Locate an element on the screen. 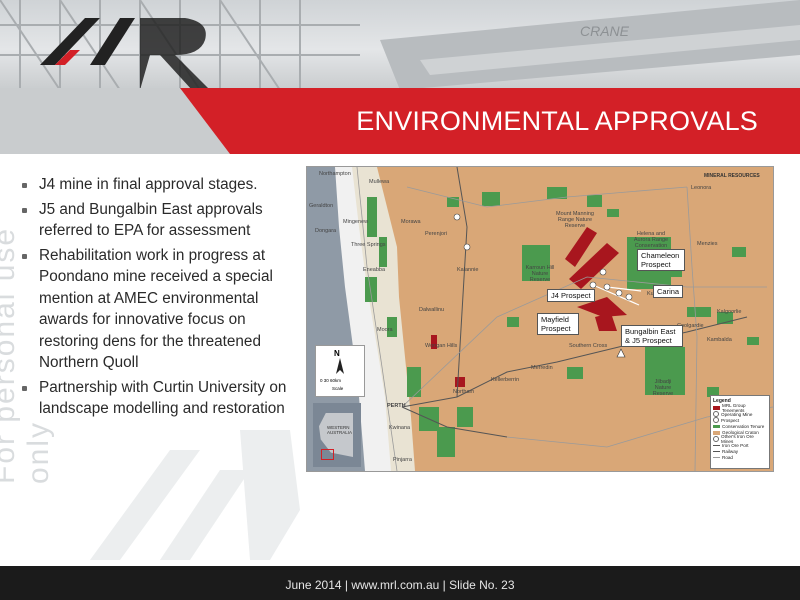 The image size is (800, 600). north-label: N is located at coordinates (337, 353).